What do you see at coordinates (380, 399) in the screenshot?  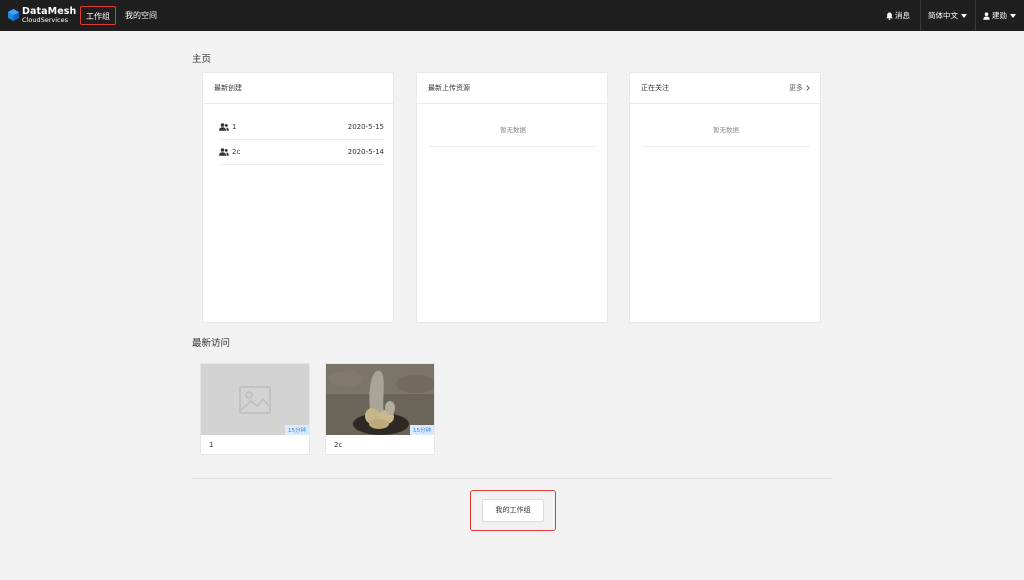 I see `thumbnail-image: 15分钟` at bounding box center [380, 399].